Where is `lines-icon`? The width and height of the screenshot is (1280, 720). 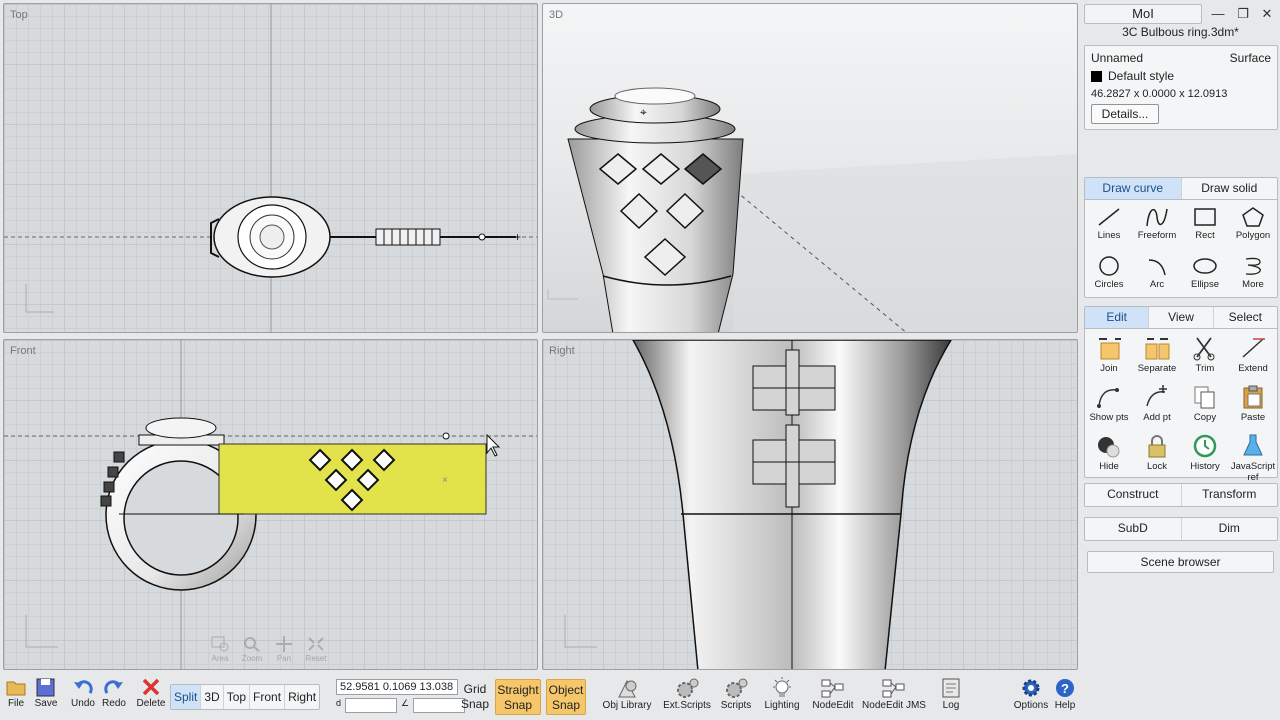
lines-icon is located at coordinates (1109, 217).